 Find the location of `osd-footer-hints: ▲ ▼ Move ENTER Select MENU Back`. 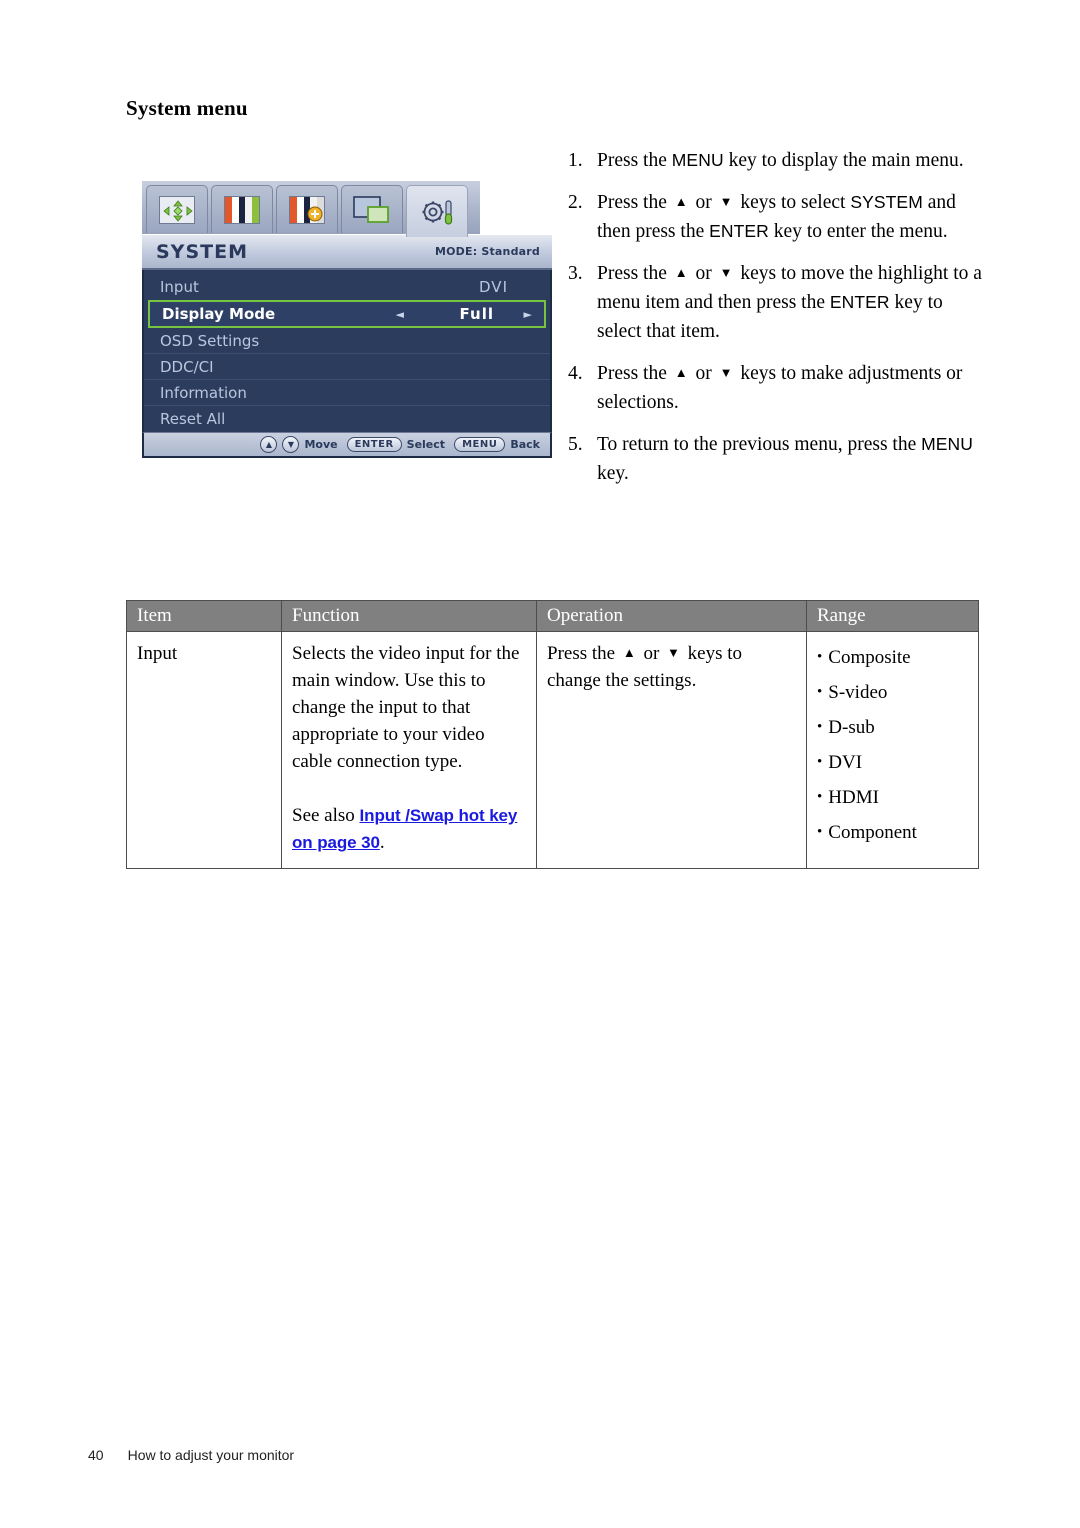

osd-footer-hints: ▲ ▼ Move ENTER Select MENU Back is located at coordinates (347, 445).